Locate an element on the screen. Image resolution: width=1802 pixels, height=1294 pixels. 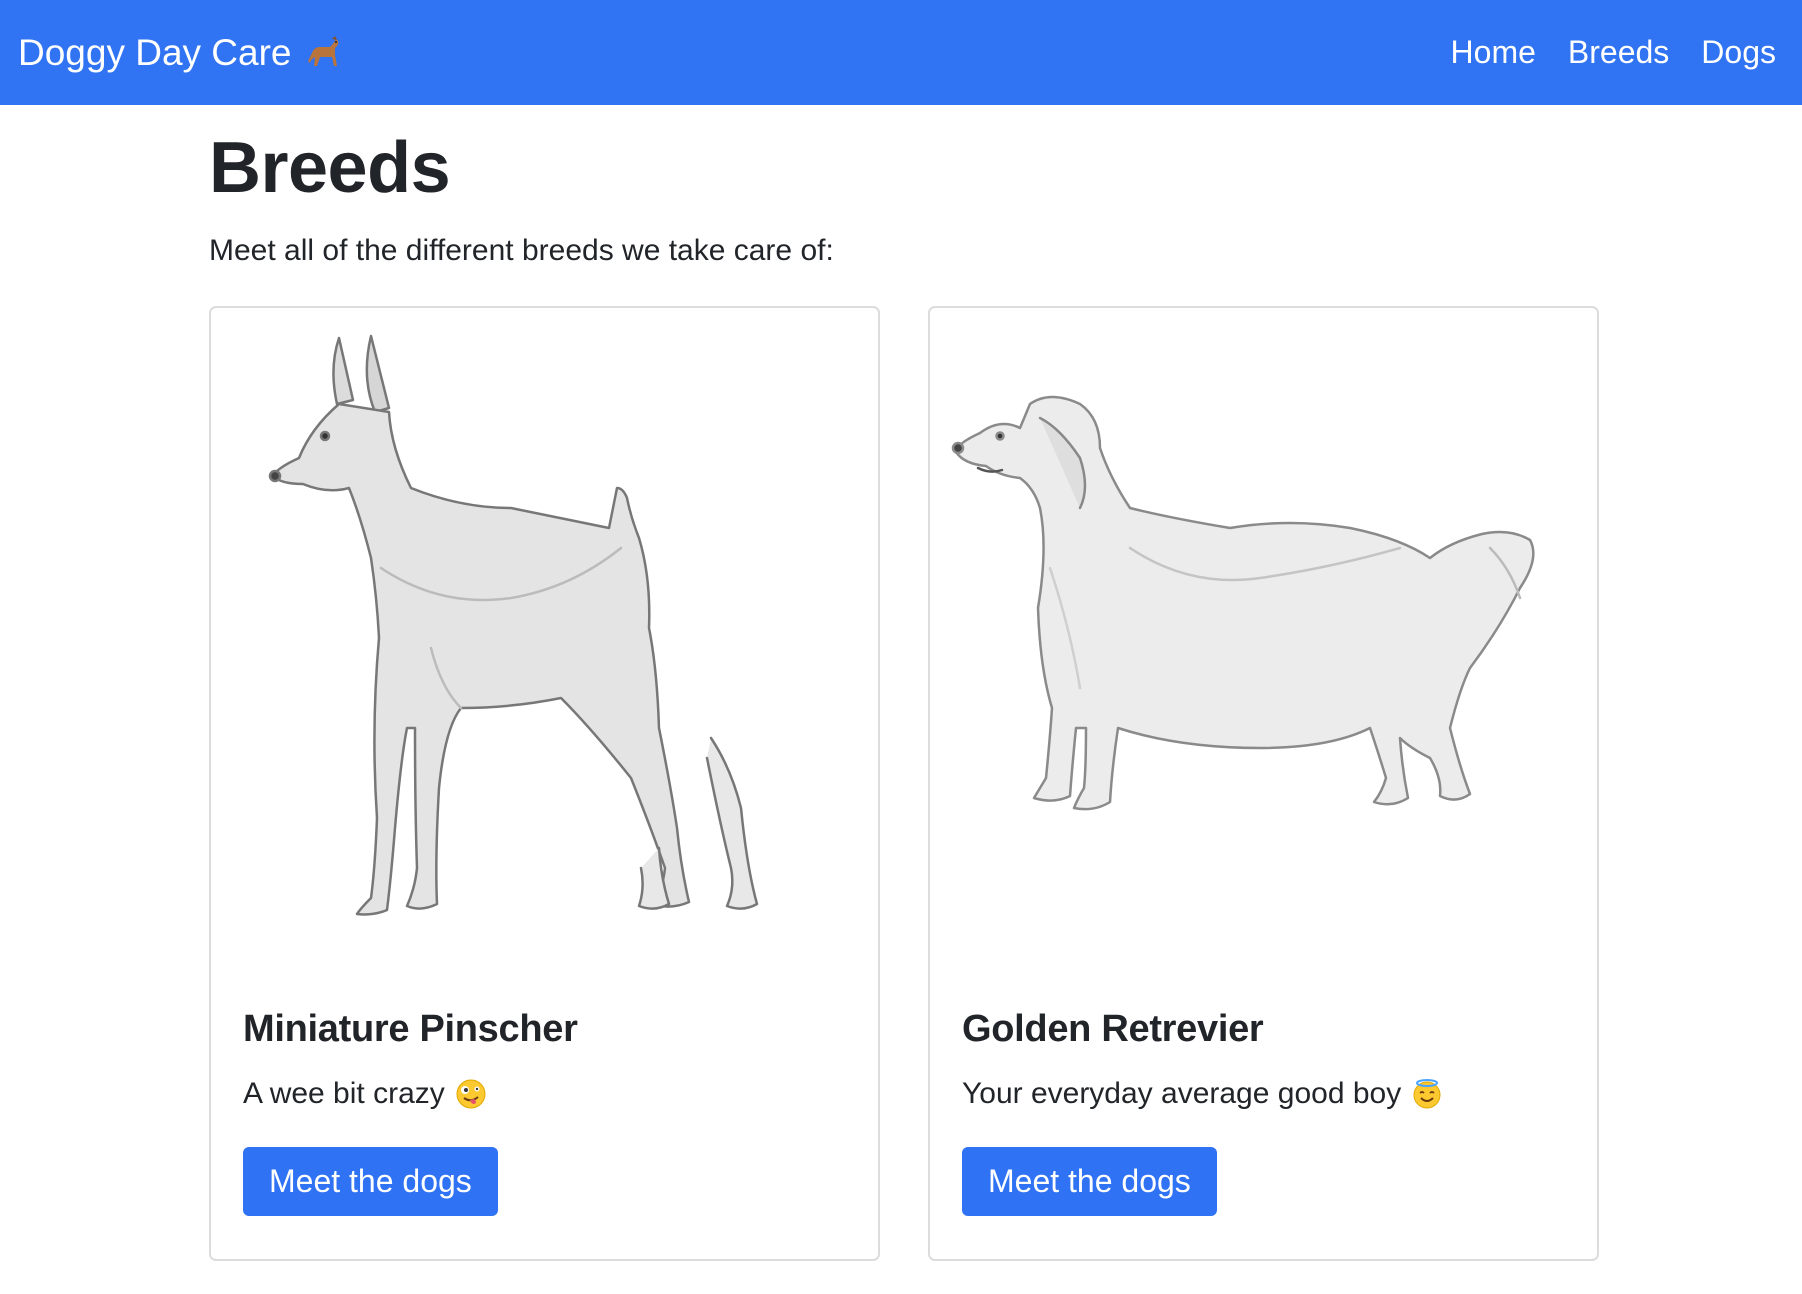
nav-link-home: Home is located at coordinates (1493, 52).